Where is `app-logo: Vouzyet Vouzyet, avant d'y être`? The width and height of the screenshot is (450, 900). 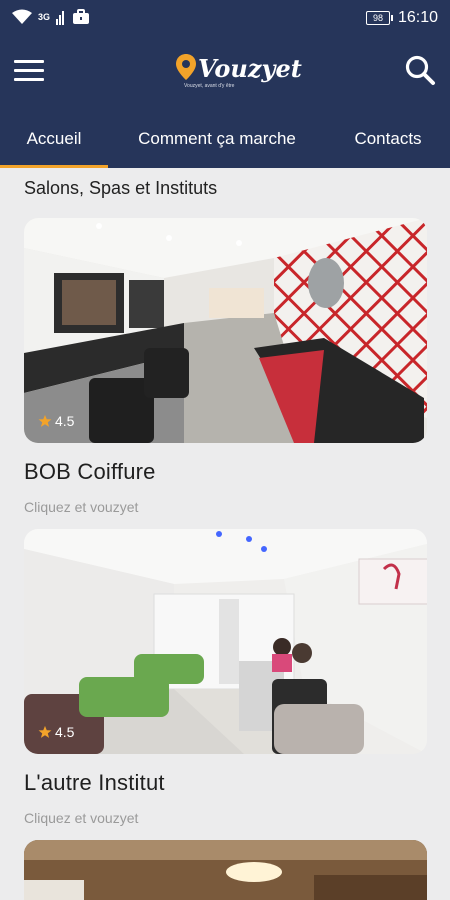 app-logo: Vouzyet Vouzyet, avant d'y être is located at coordinates (239, 74).